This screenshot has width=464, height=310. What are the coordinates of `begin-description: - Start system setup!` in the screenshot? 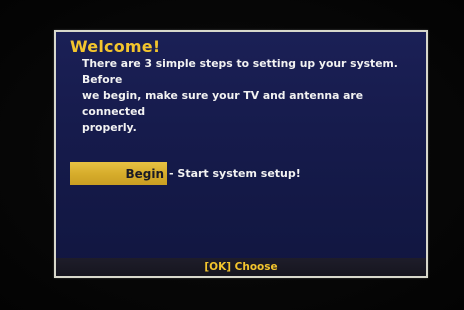 It's located at (235, 173).